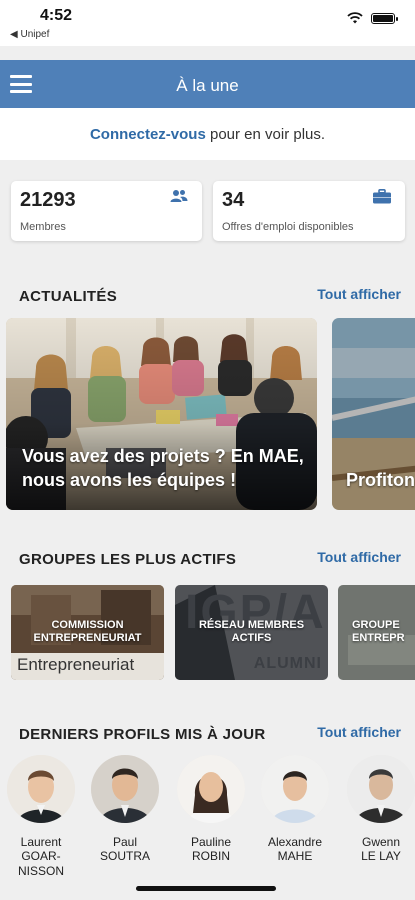 This screenshot has height=900, width=415. What do you see at coordinates (40, 863) in the screenshot?
I see `profile-last-name: GOAR-NISSON` at bounding box center [40, 863].